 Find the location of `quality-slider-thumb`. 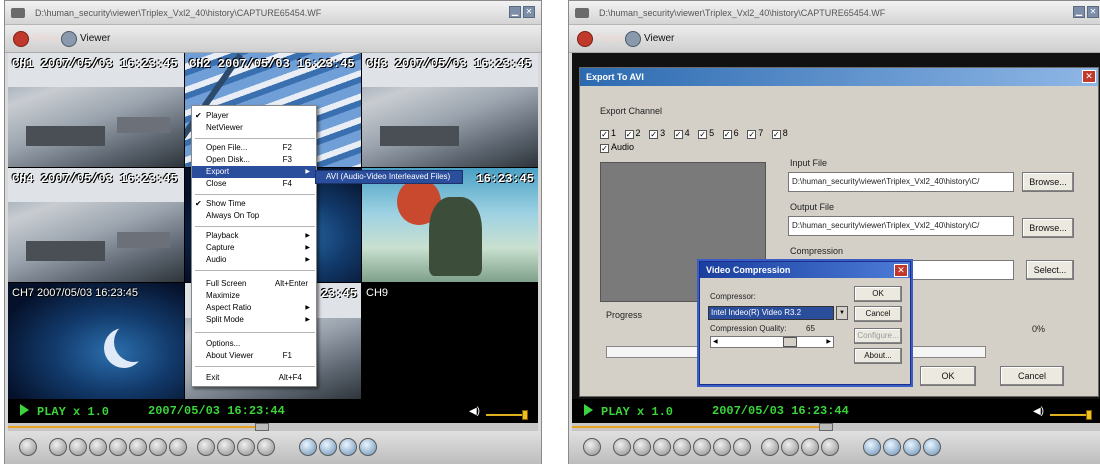

quality-slider-thumb is located at coordinates (790, 342).